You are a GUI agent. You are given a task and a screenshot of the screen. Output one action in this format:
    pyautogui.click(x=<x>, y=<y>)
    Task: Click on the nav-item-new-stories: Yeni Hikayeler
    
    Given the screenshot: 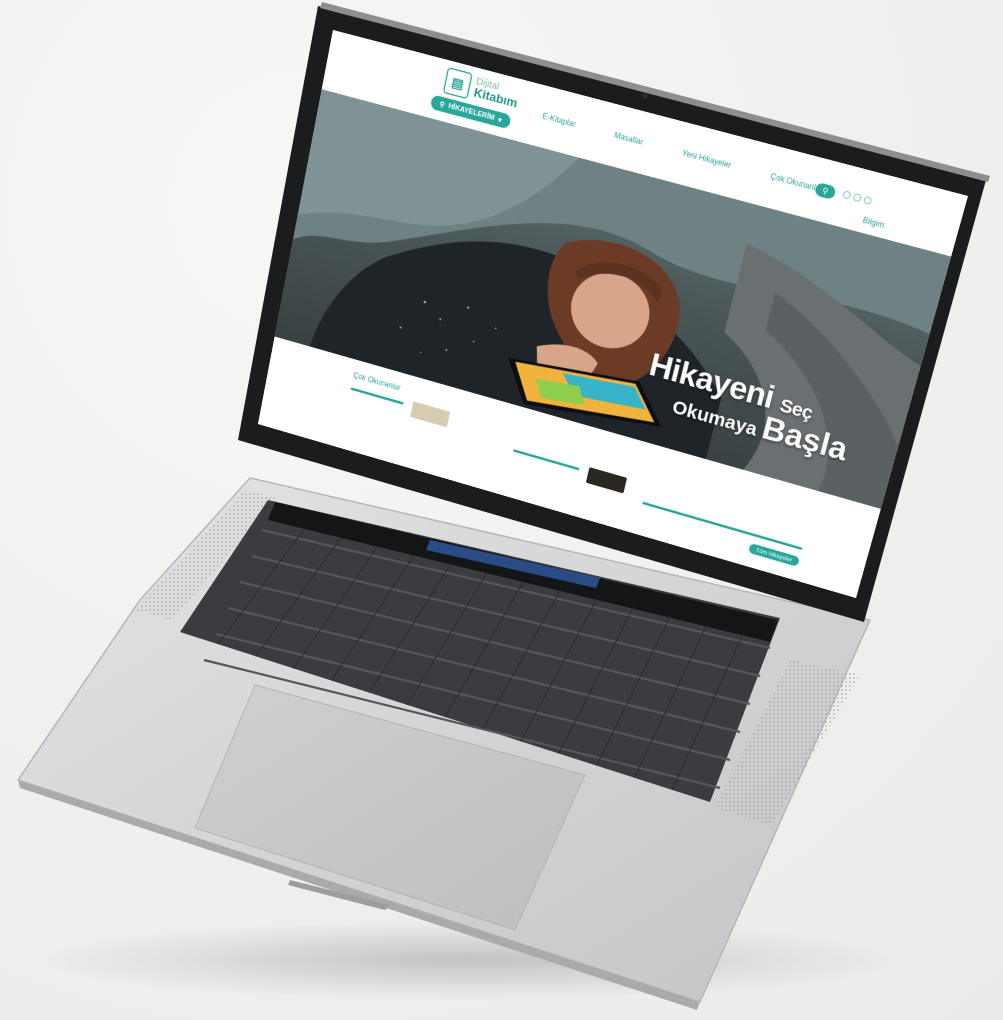 What is the action you would take?
    pyautogui.click(x=706, y=159)
    